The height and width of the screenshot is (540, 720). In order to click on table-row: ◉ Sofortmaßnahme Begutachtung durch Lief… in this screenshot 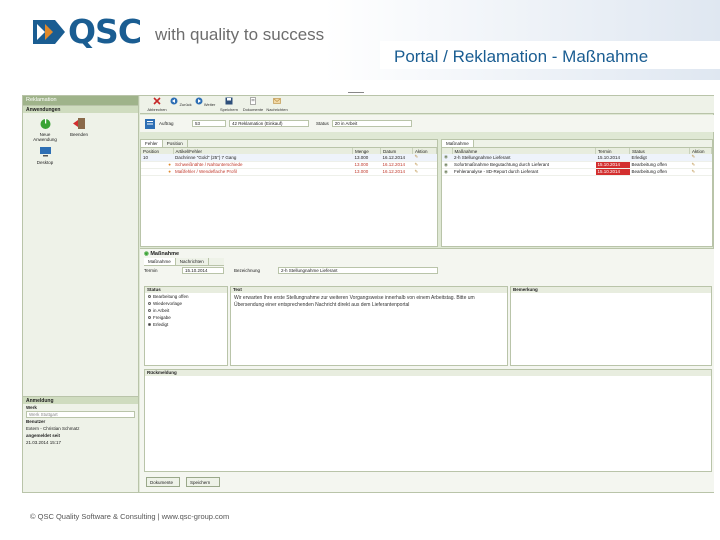, I will do `click(577, 165)`.